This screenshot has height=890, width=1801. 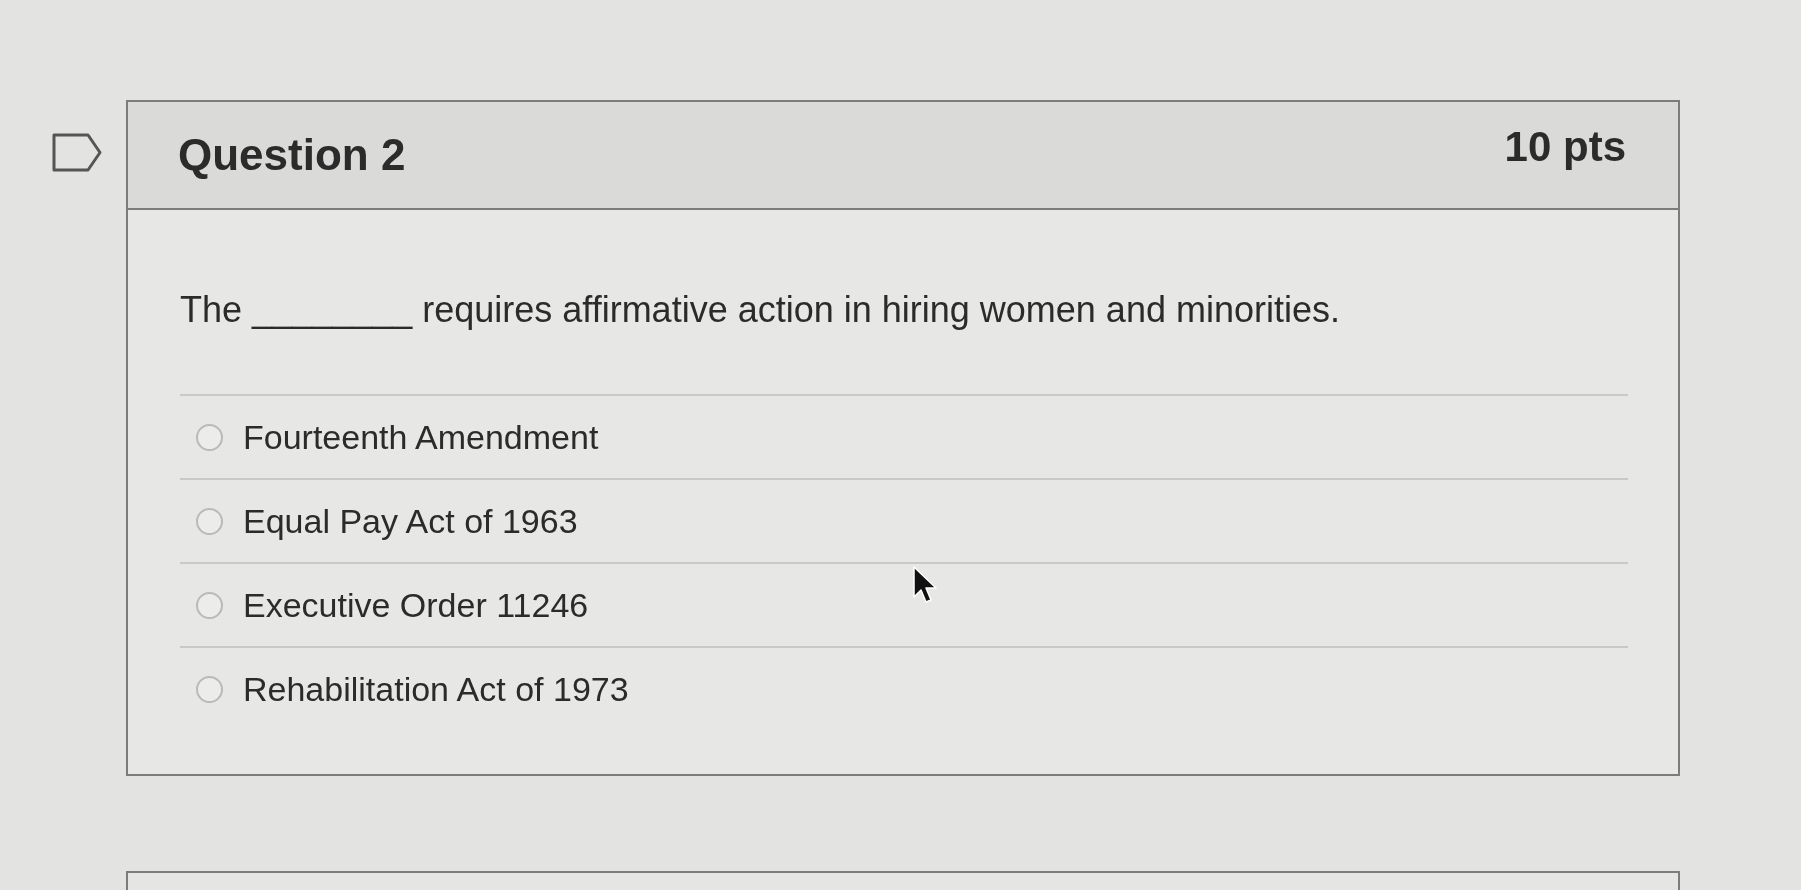 What do you see at coordinates (925, 585) in the screenshot?
I see `mouse-pointer-icon` at bounding box center [925, 585].